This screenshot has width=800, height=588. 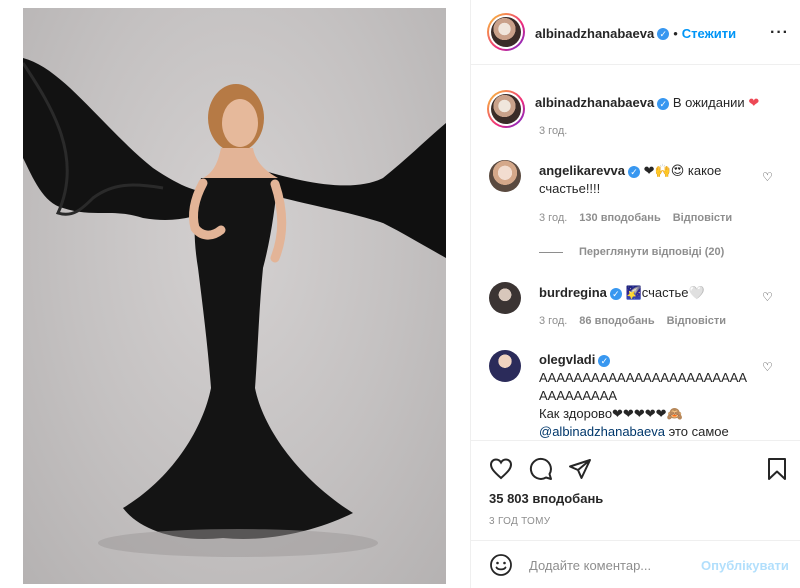 I want to click on comment-form: Додайте коментар... Опублікувати, so click(x=635, y=564).